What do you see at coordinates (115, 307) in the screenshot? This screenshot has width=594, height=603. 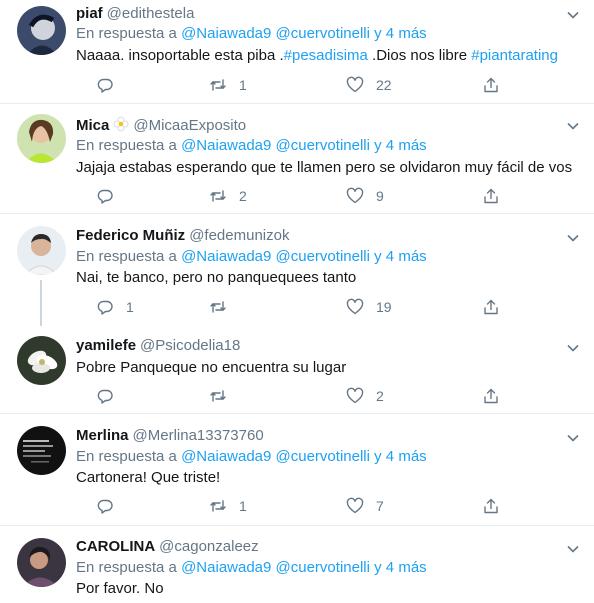 I see `reply-button: 1` at bounding box center [115, 307].